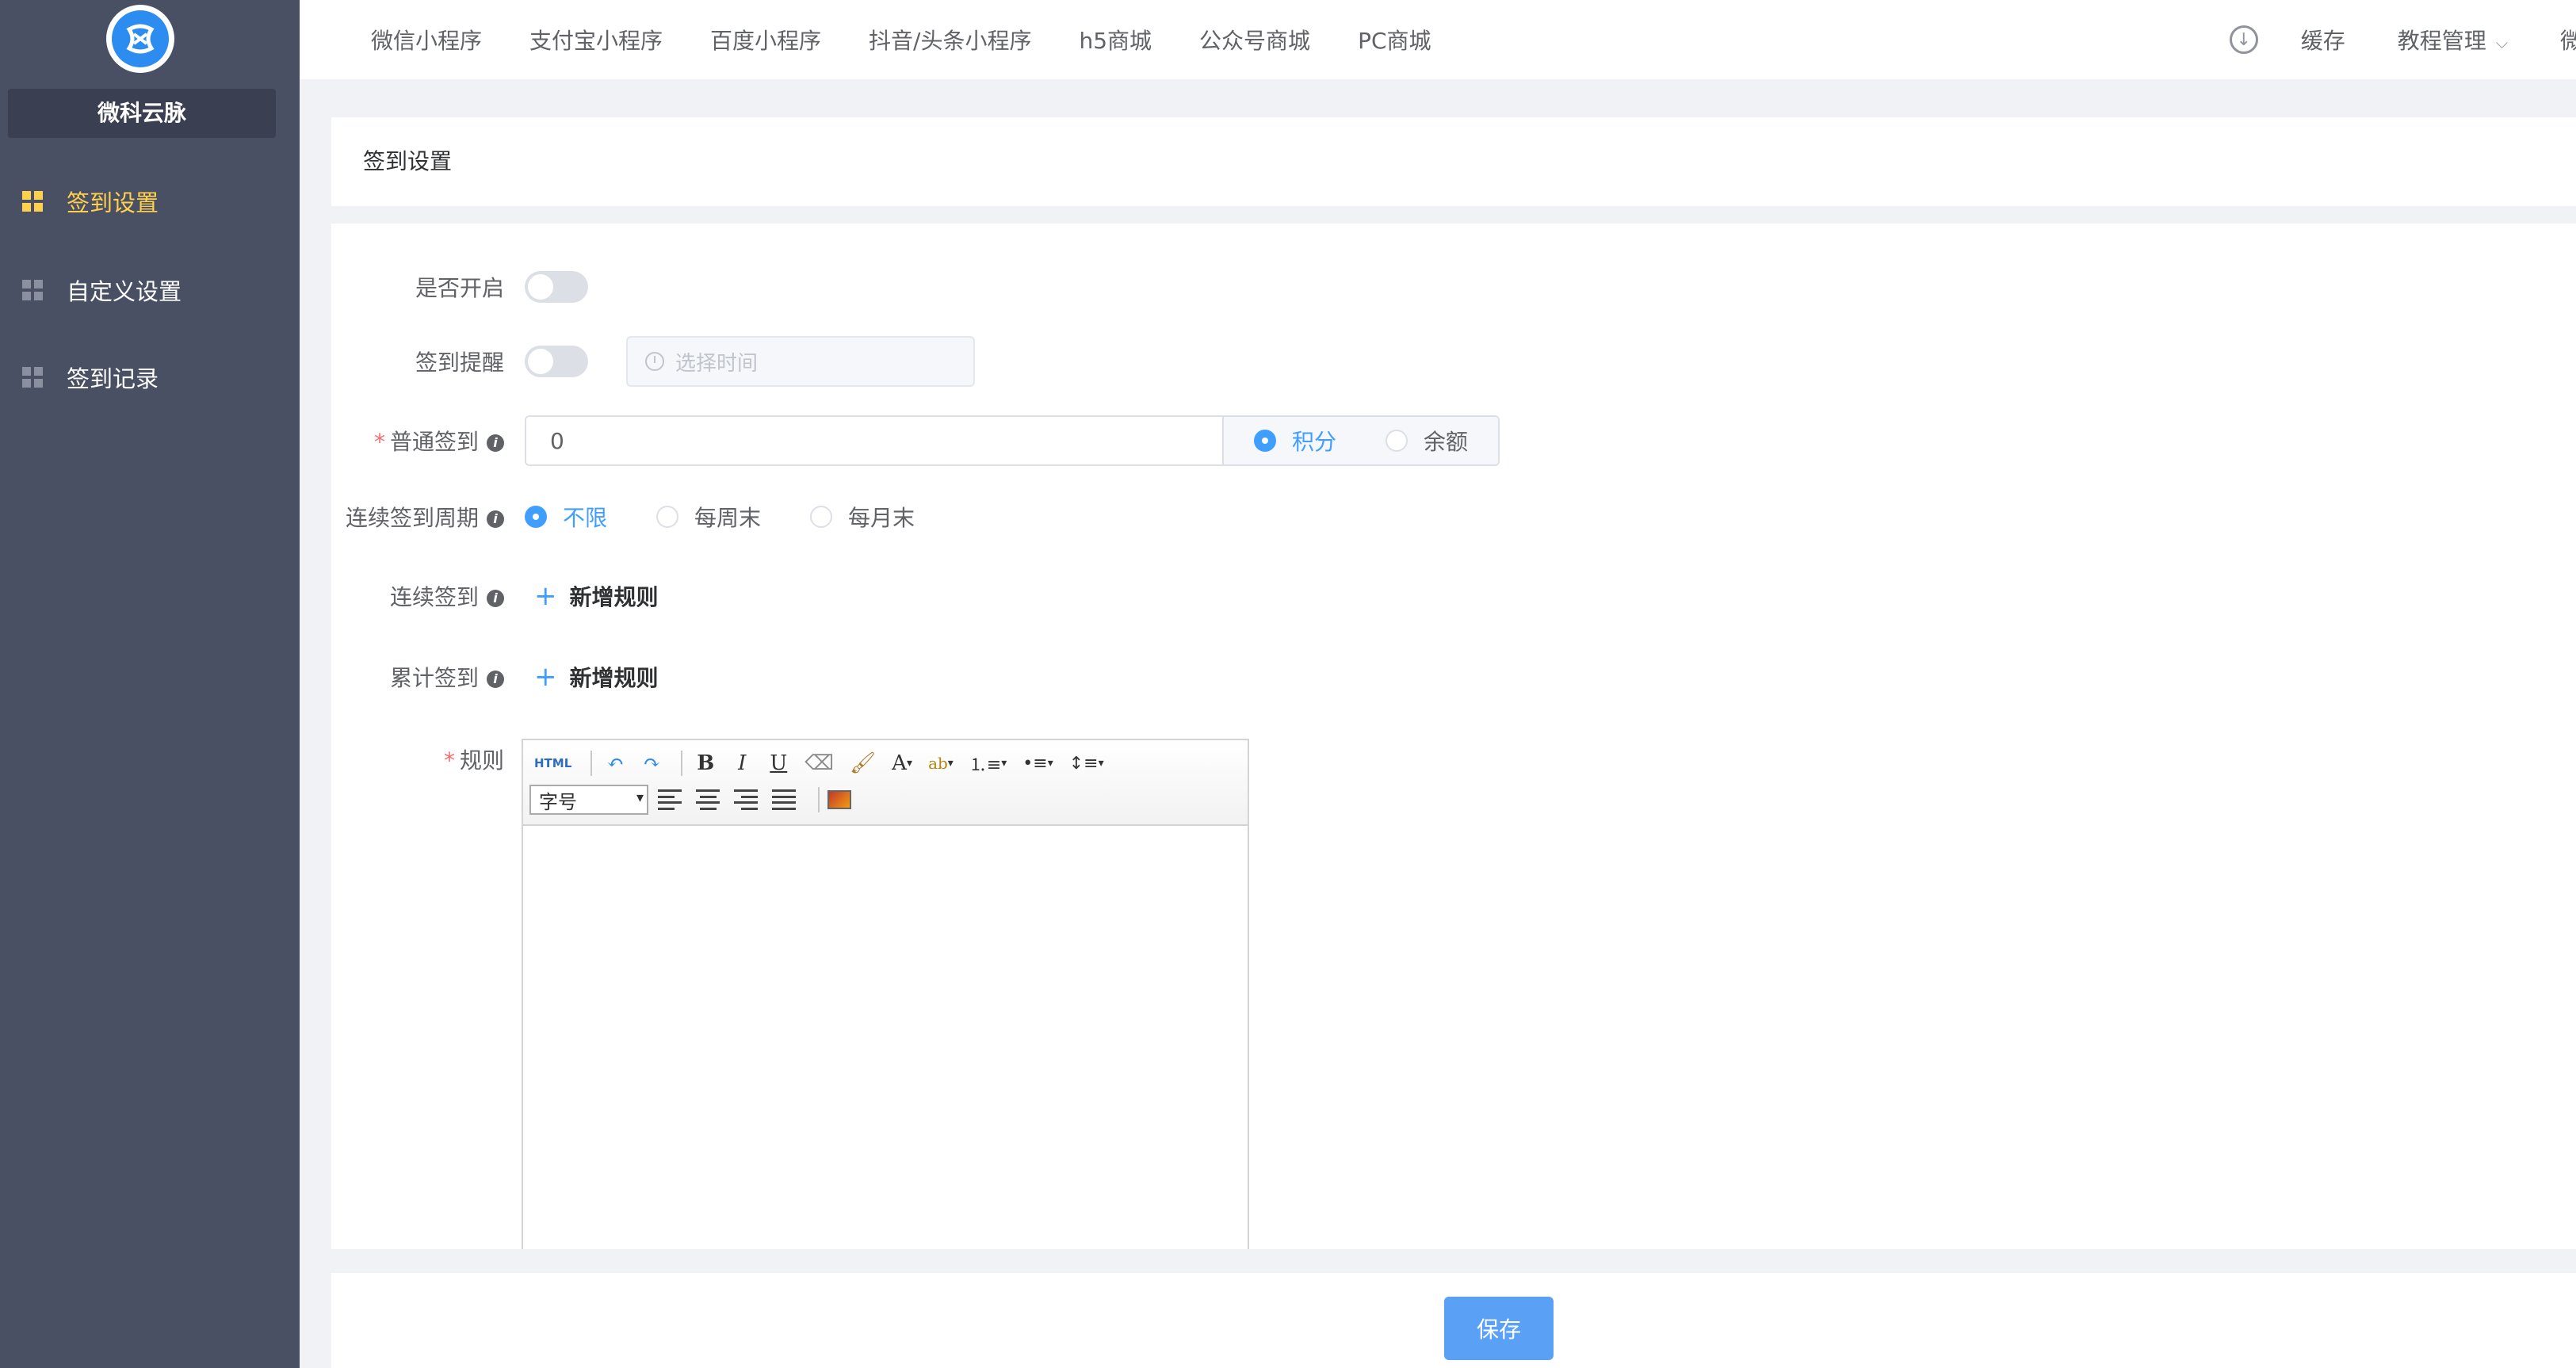 The image size is (2576, 1368). What do you see at coordinates (651, 764) in the screenshot?
I see `redo-icon: ↷` at bounding box center [651, 764].